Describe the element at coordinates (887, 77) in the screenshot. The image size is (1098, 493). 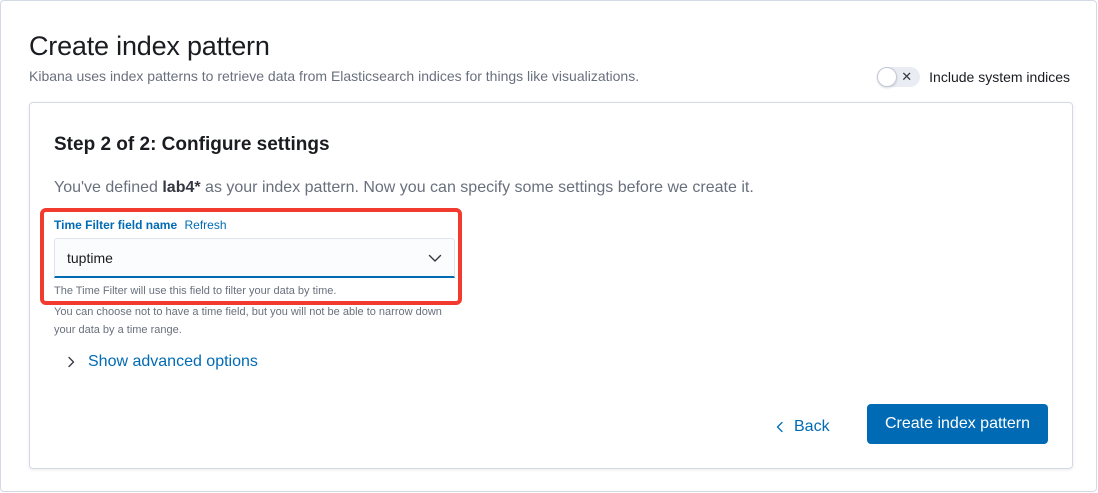
I see `switch-knob` at that location.